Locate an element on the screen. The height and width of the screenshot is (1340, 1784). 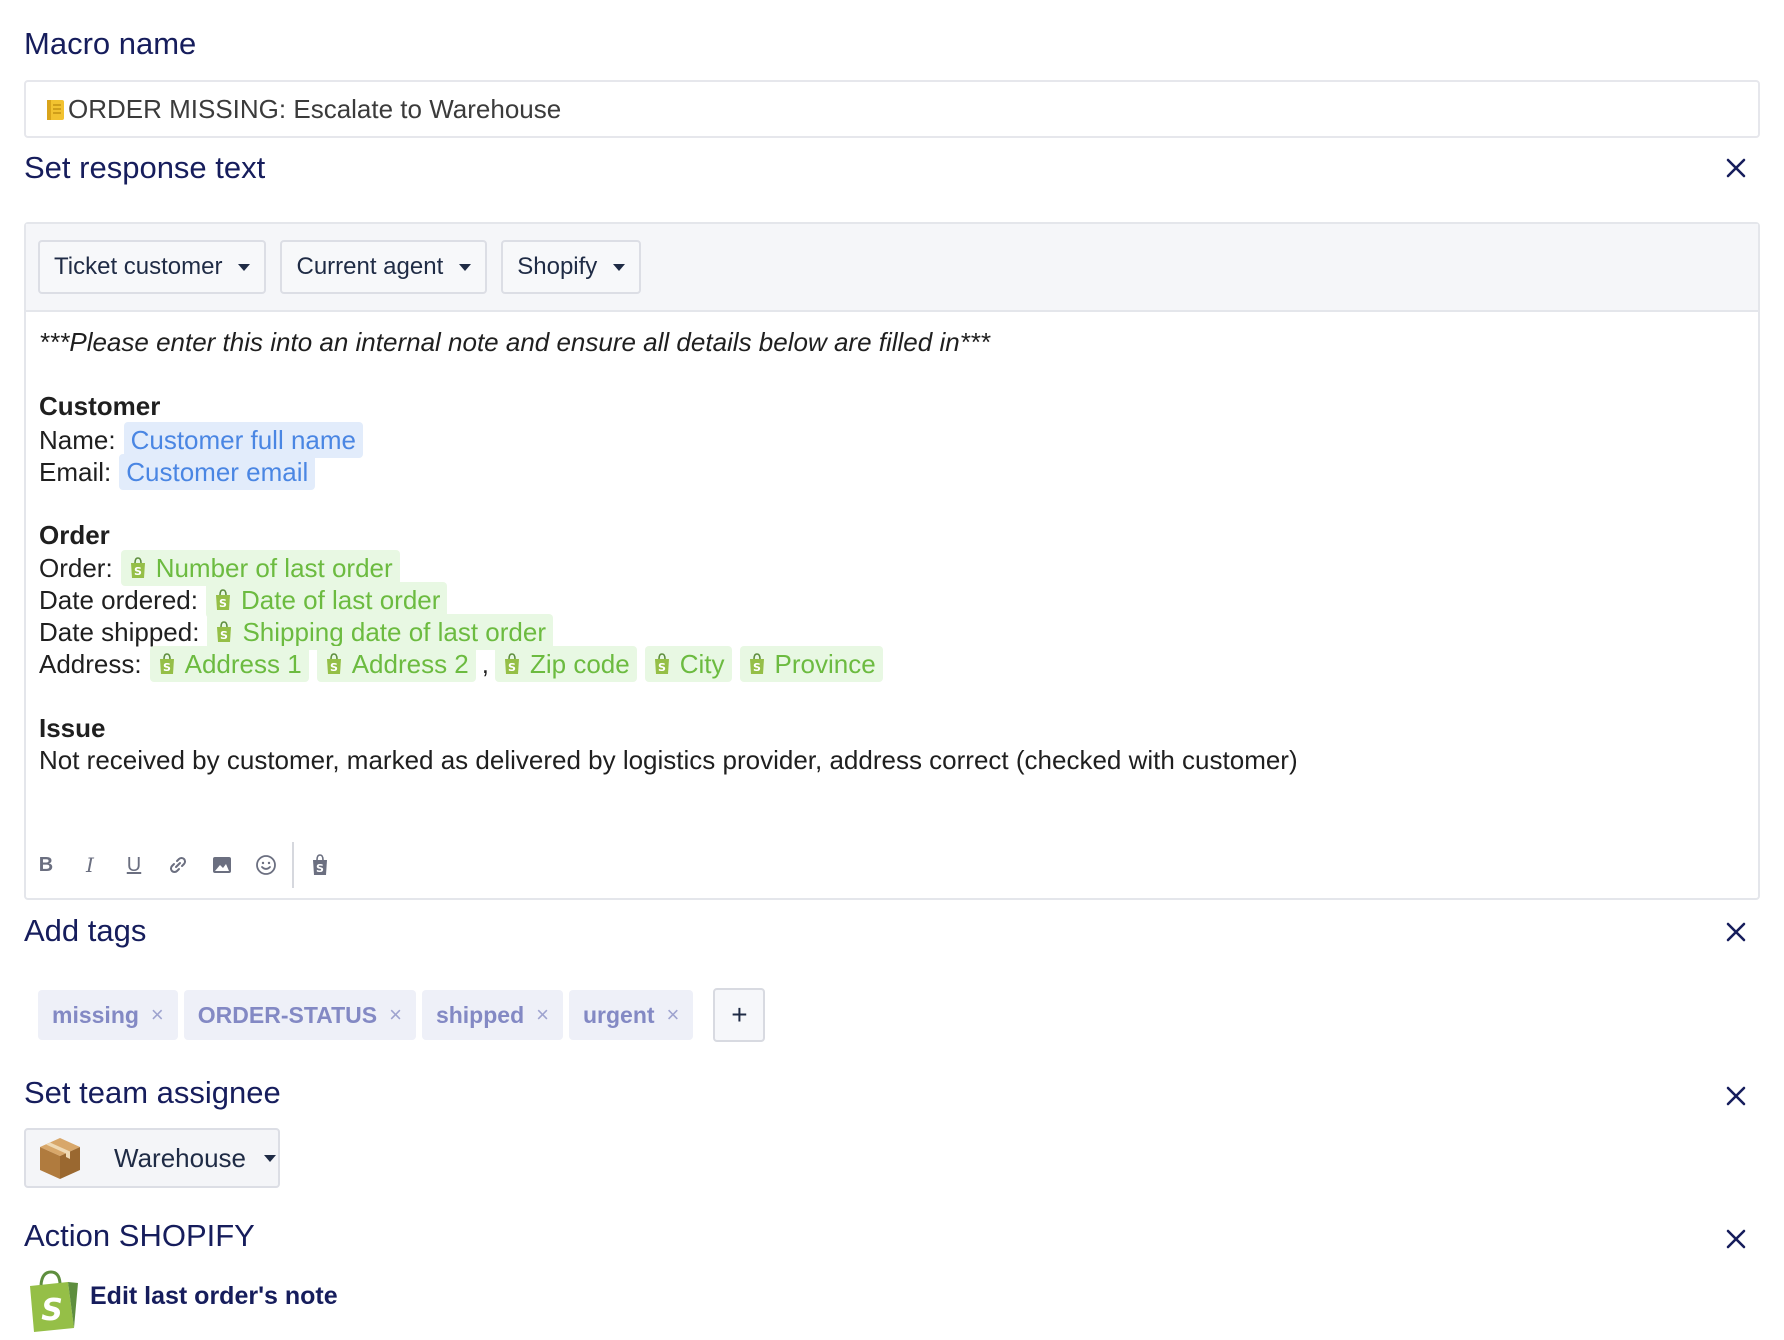
tag-shipped: shipped × is located at coordinates (492, 1015).